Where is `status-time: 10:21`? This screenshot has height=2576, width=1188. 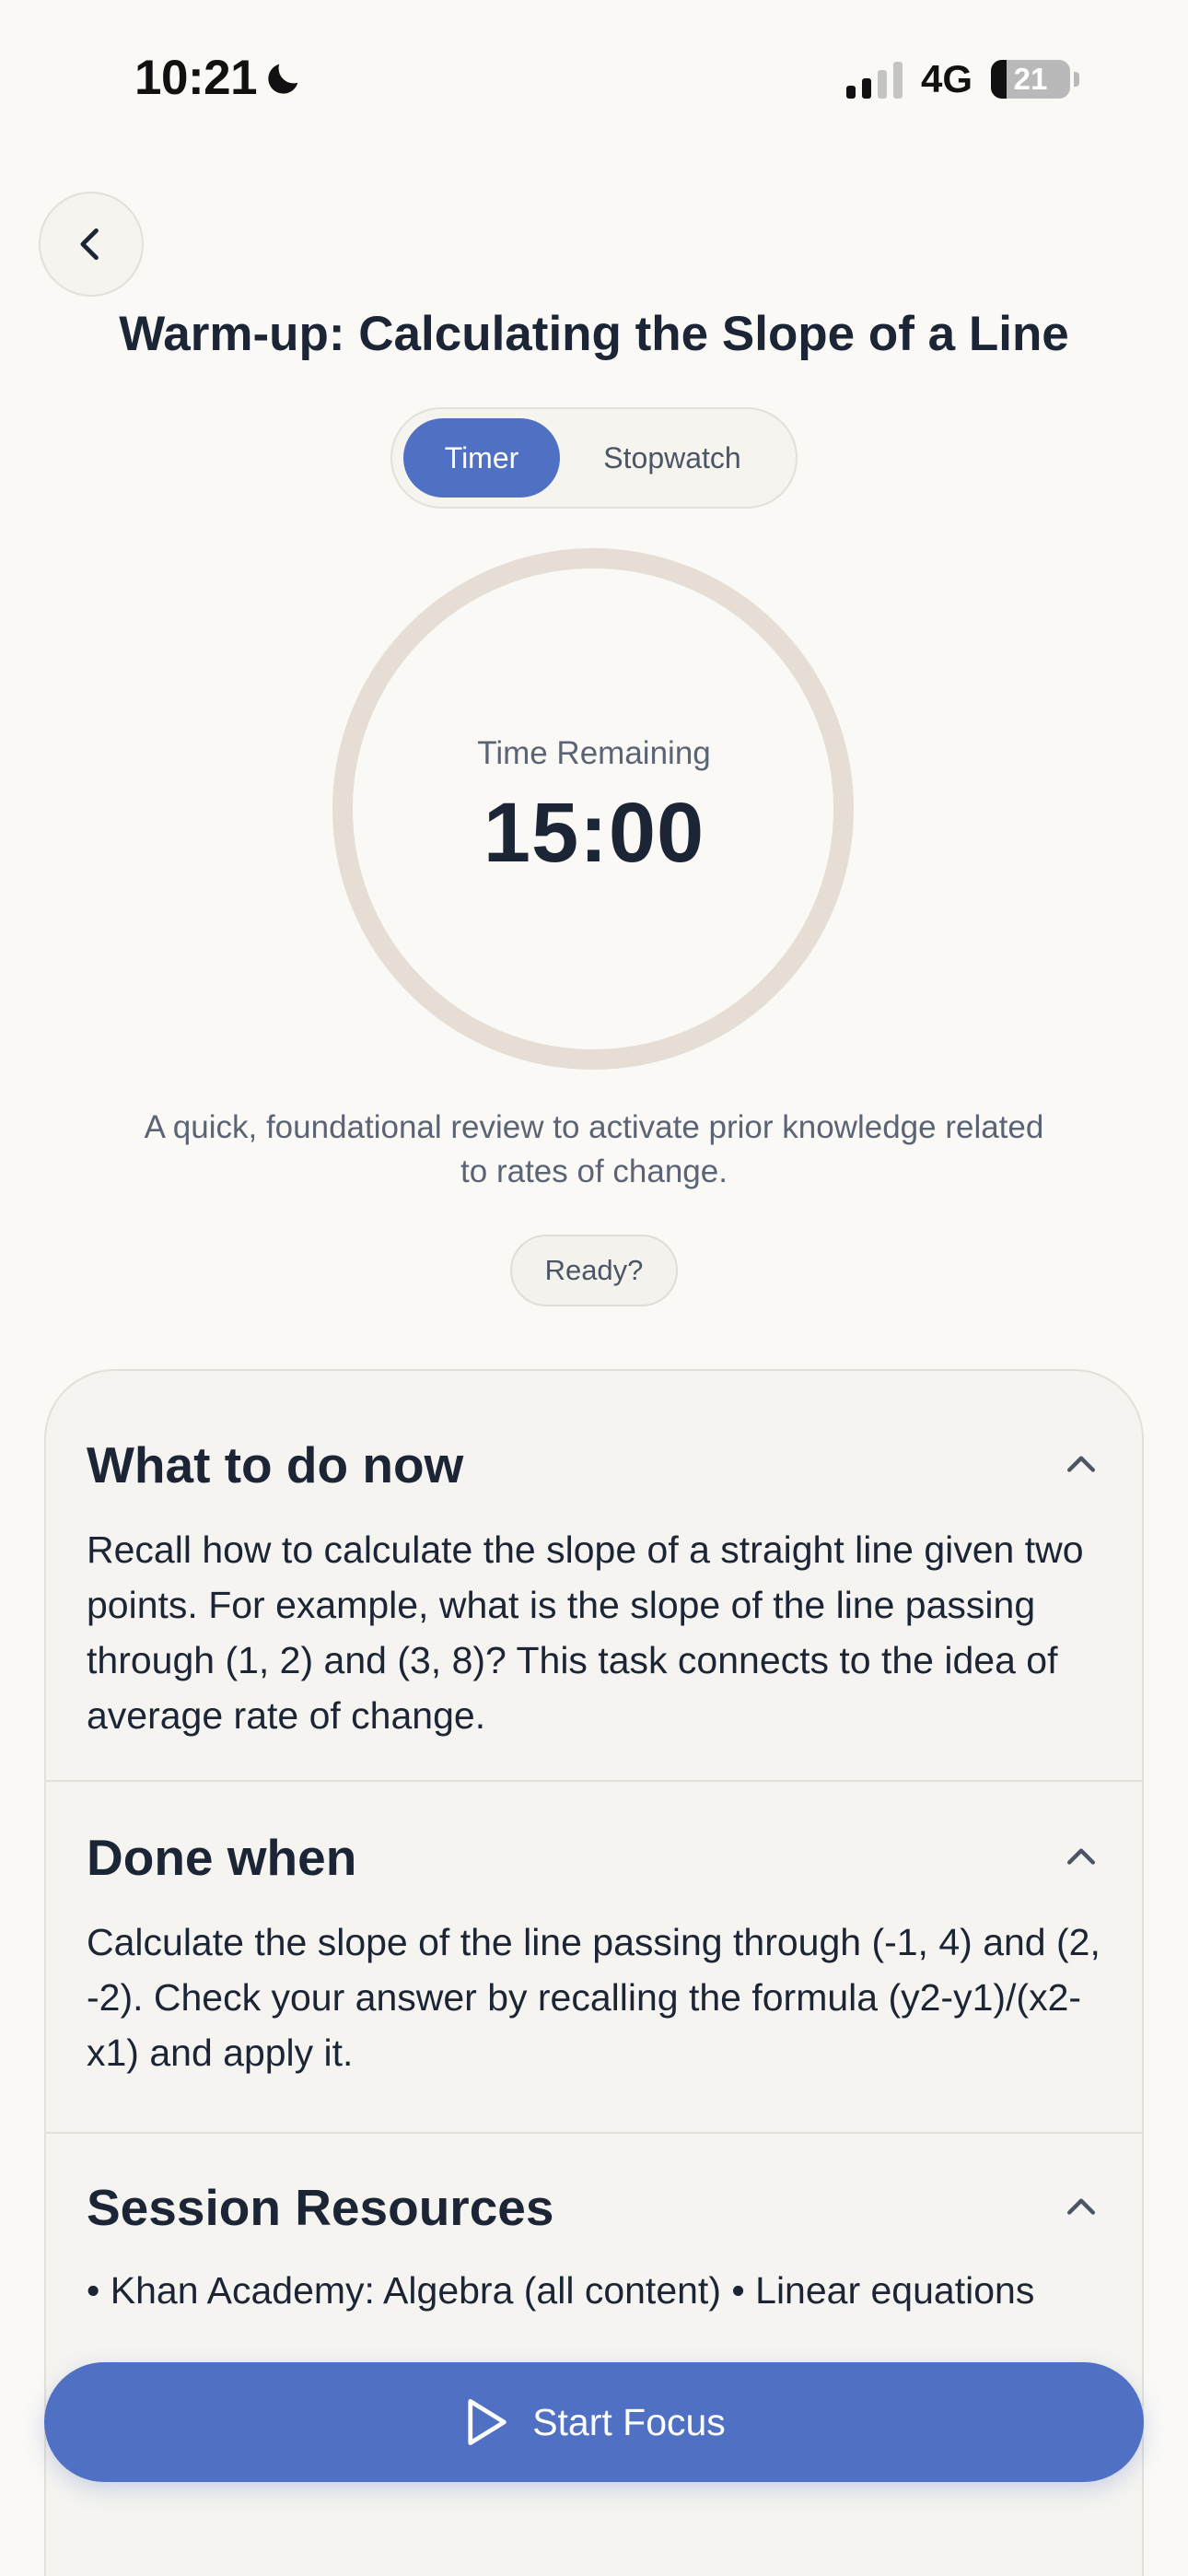
status-time: 10:21 is located at coordinates (219, 78).